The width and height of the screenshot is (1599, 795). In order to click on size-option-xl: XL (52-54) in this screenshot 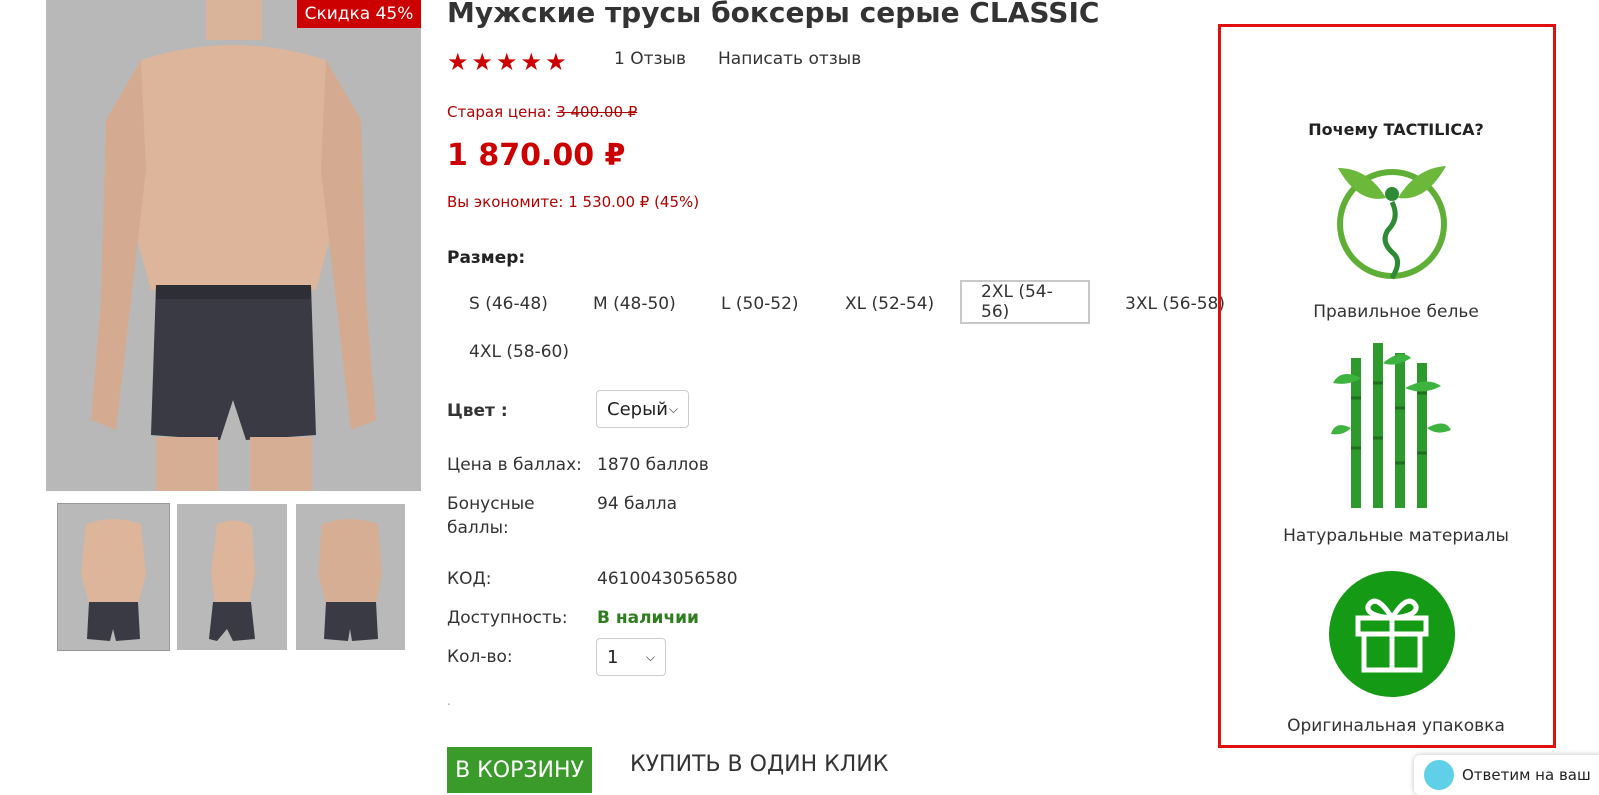, I will do `click(889, 304)`.